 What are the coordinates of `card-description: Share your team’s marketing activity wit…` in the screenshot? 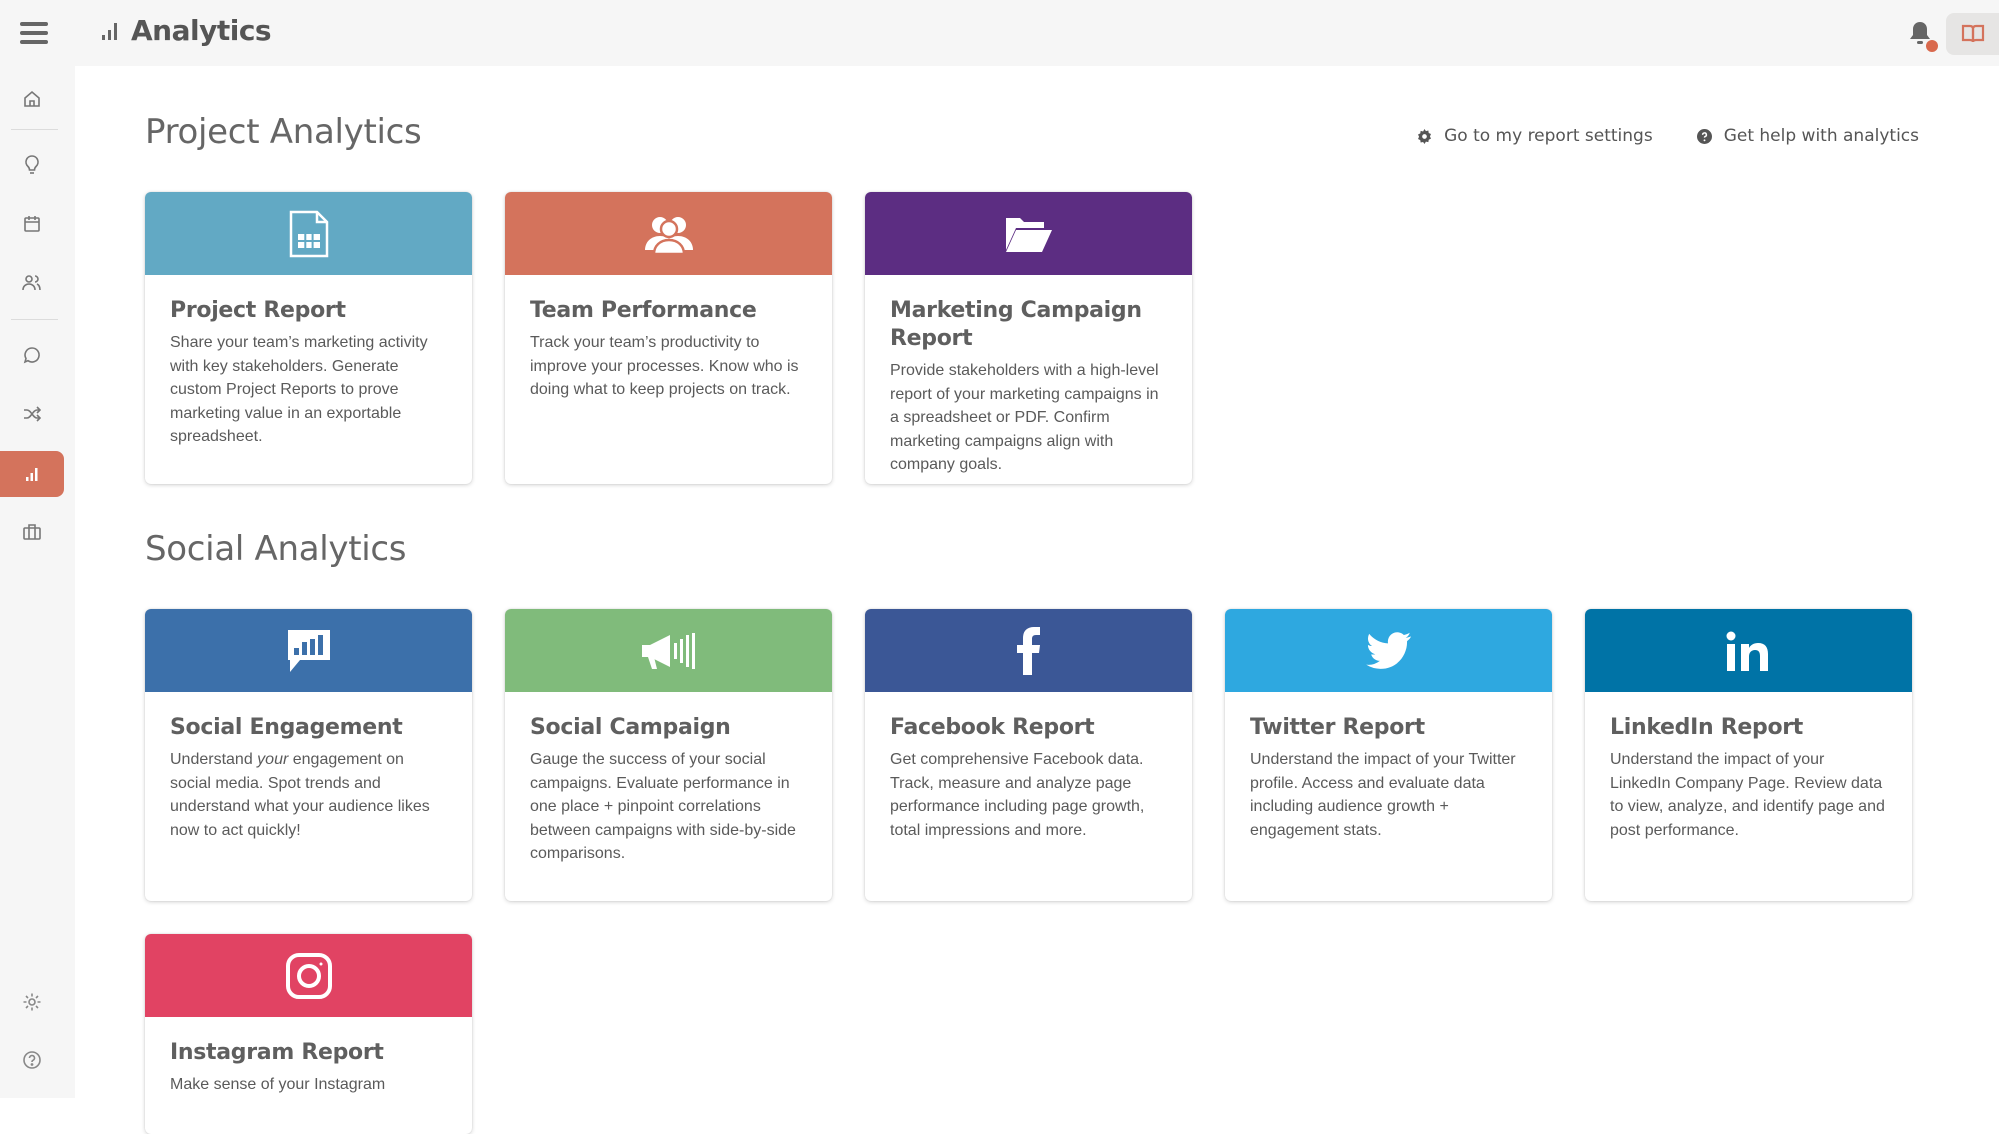 It's located at (299, 389).